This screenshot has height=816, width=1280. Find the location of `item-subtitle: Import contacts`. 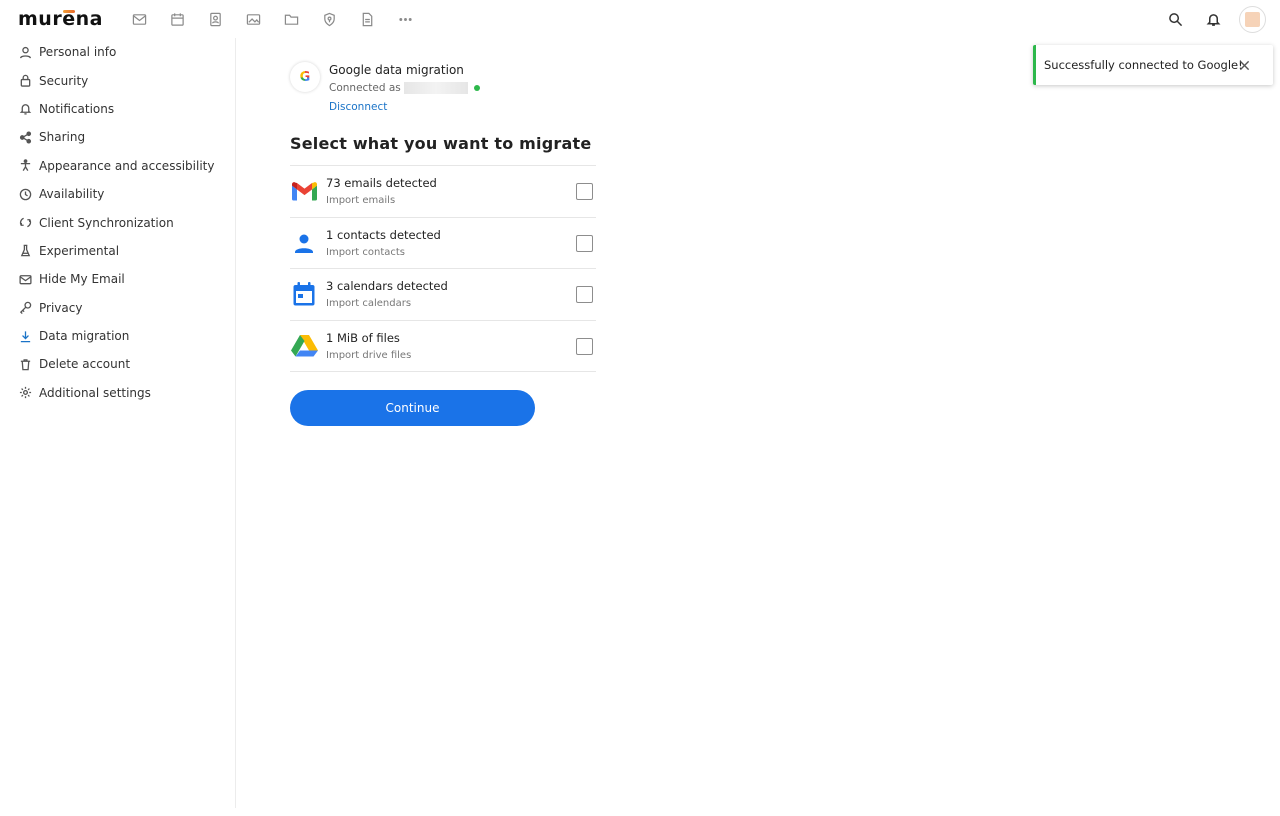

item-subtitle: Import contacts is located at coordinates (365, 252).